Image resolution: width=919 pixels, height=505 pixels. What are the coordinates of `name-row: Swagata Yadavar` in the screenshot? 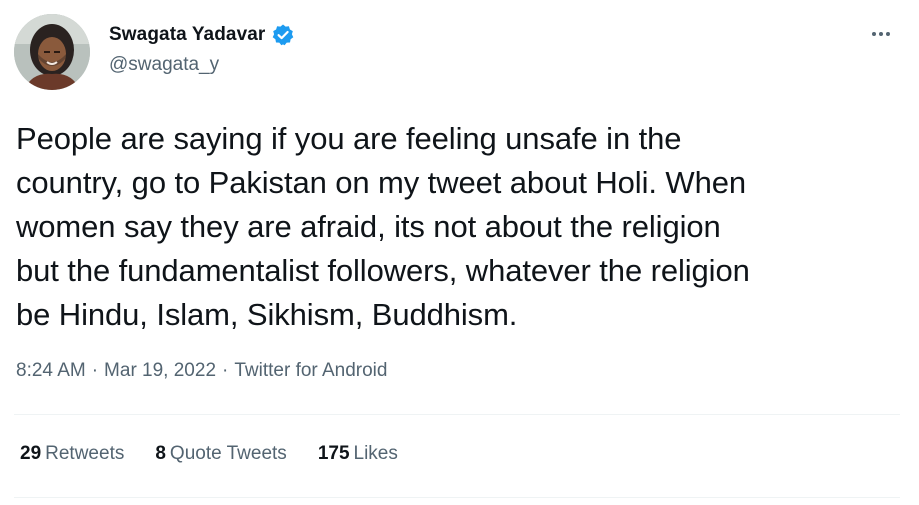 It's located at (202, 35).